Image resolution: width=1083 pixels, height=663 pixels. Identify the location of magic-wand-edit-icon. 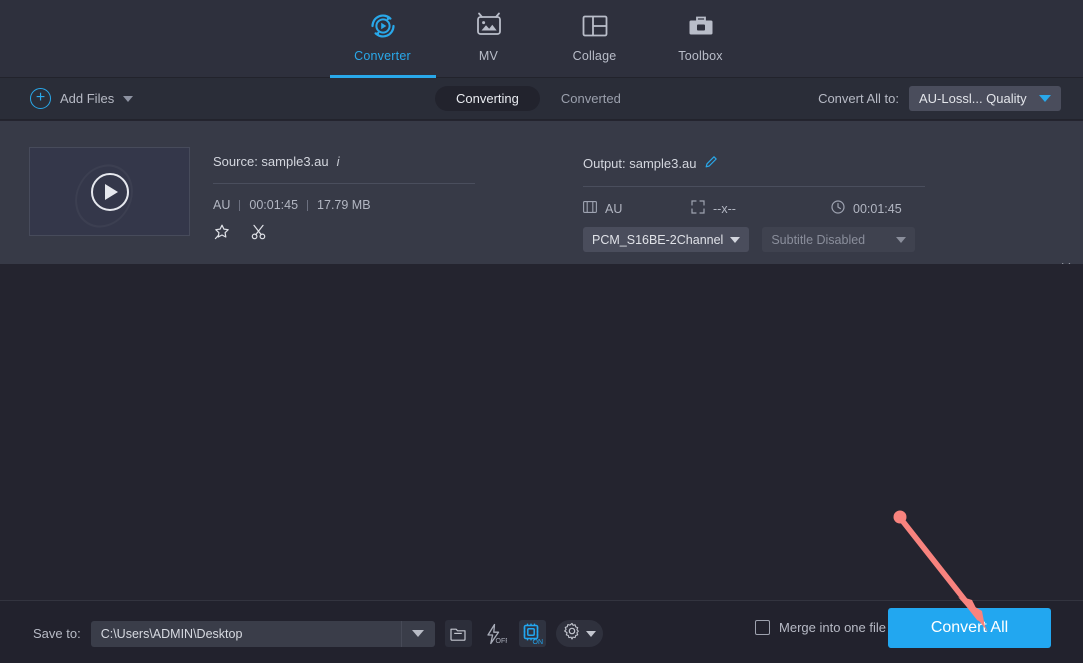
(222, 234).